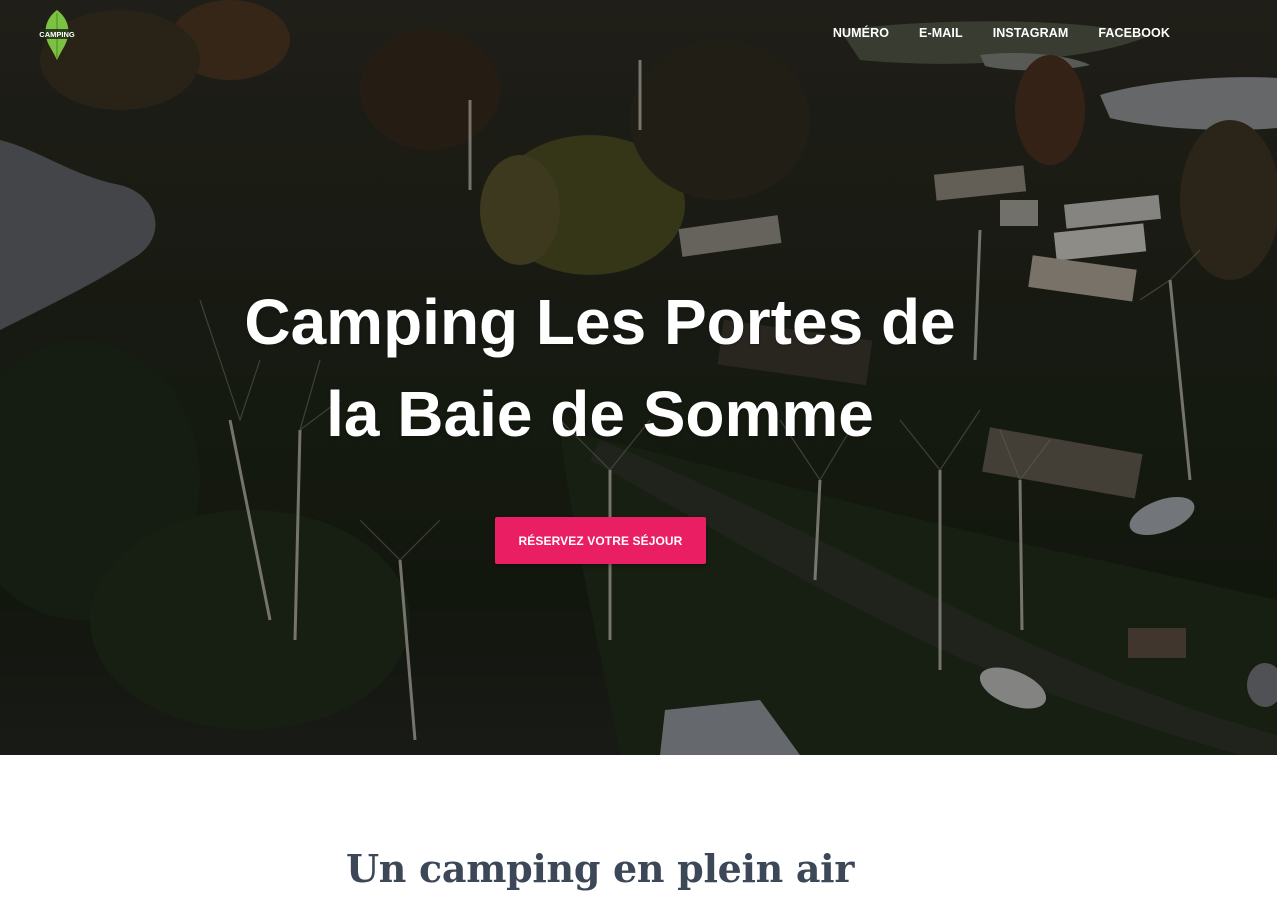 This screenshot has width=1277, height=897. I want to click on leaf-icon: CAMPING, so click(57, 35).